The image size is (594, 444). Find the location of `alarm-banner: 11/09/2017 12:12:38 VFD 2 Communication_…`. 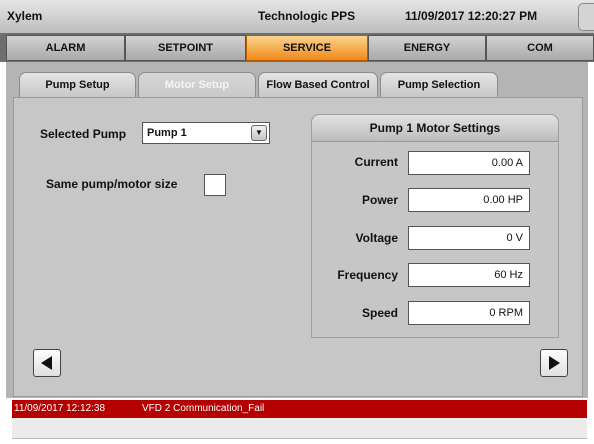

alarm-banner: 11/09/2017 12:12:38 VFD 2 Communication_… is located at coordinates (299, 409).